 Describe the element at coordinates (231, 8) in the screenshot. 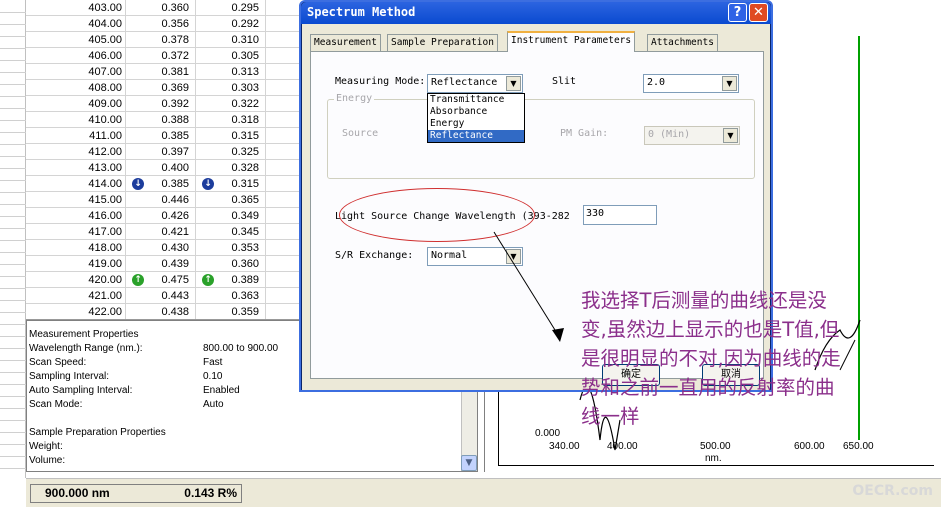

I see `value-b-cell: 0.295` at that location.